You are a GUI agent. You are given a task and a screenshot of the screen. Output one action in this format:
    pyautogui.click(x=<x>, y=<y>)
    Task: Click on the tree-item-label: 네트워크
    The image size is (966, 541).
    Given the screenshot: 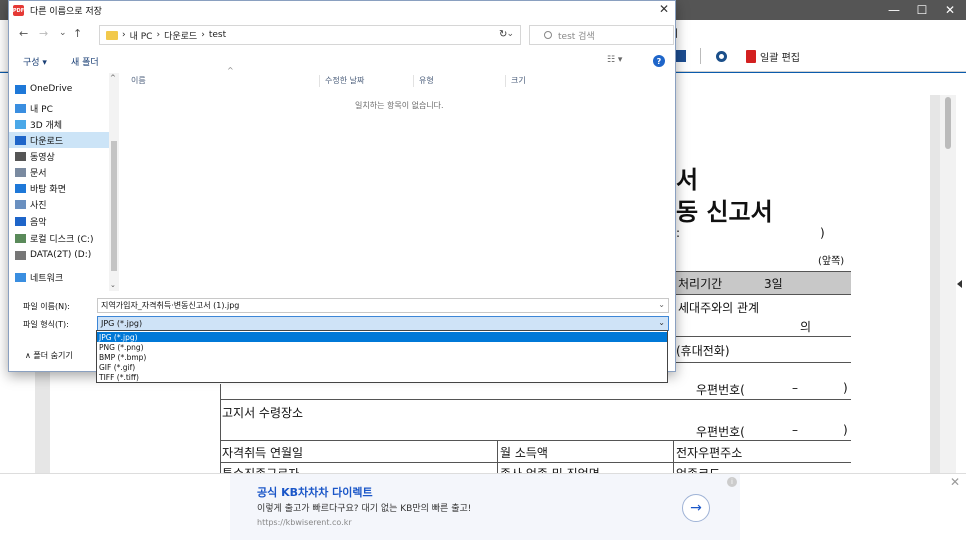 What is the action you would take?
    pyautogui.click(x=47, y=278)
    